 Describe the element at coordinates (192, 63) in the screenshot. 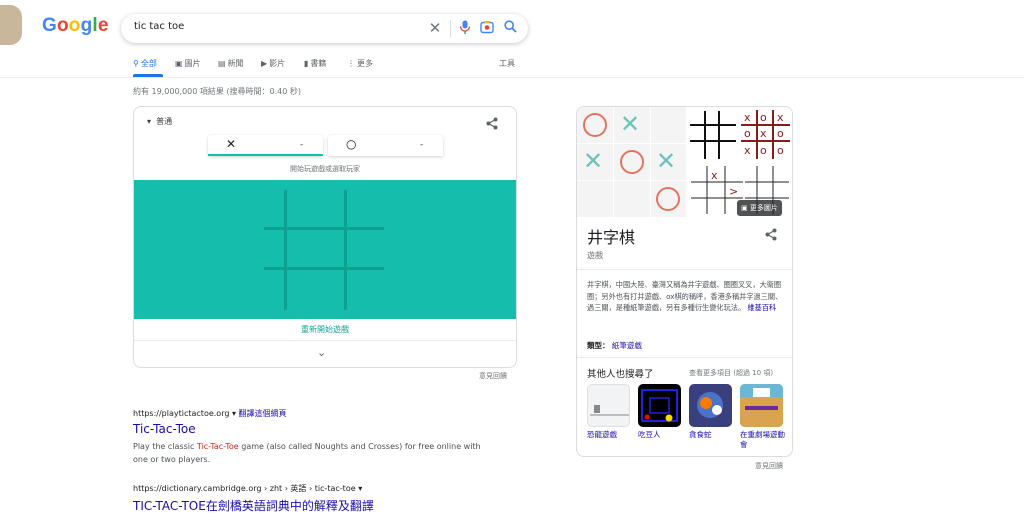

I see `tab-label: 圖片` at that location.